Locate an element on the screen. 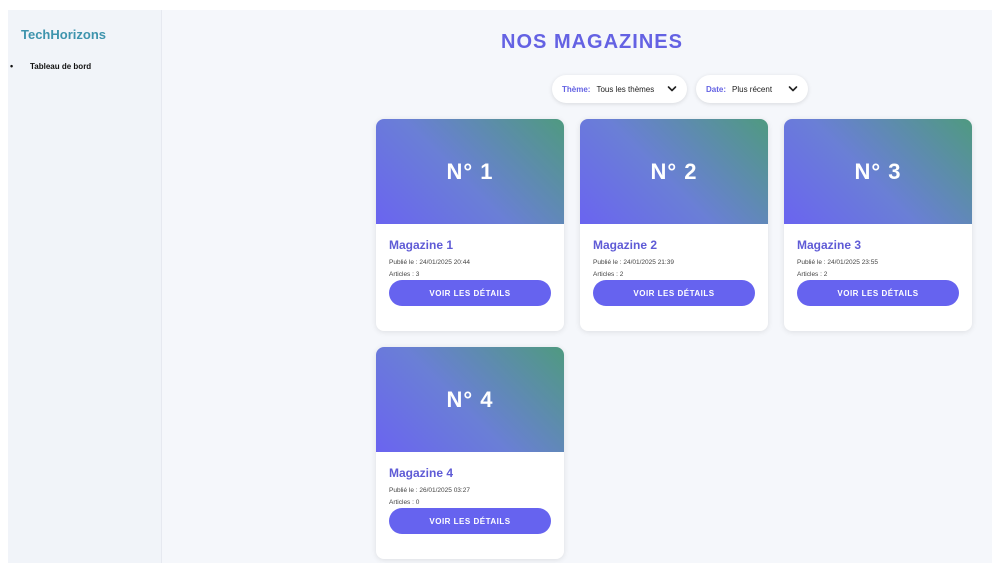  magazine-published-date: Publié le : 24/01/2025 21:39 is located at coordinates (633, 262).